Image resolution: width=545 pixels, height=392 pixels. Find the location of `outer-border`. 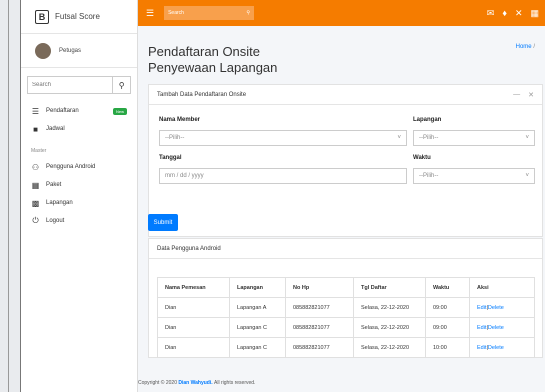

outer-border is located at coordinates (8, 196).